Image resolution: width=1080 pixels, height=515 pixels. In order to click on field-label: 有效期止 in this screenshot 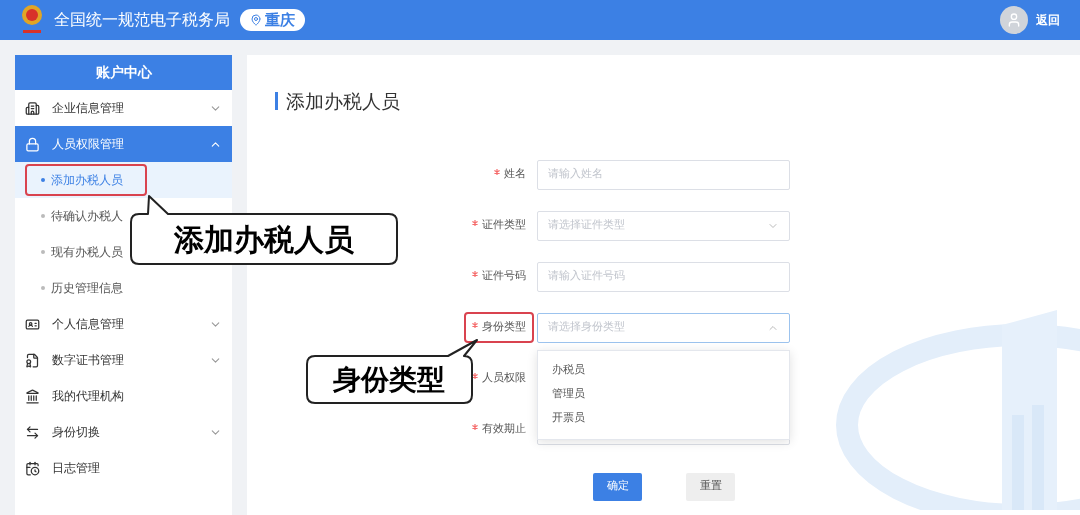, I will do `click(499, 429)`.